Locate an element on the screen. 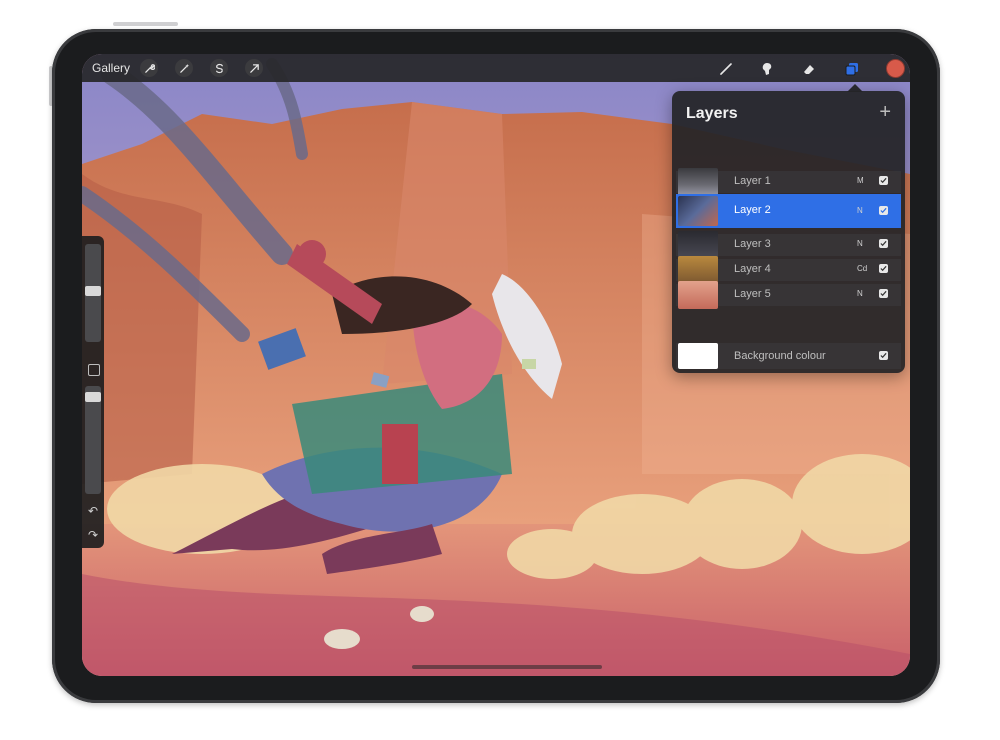  device-button is located at coordinates (153, 24).